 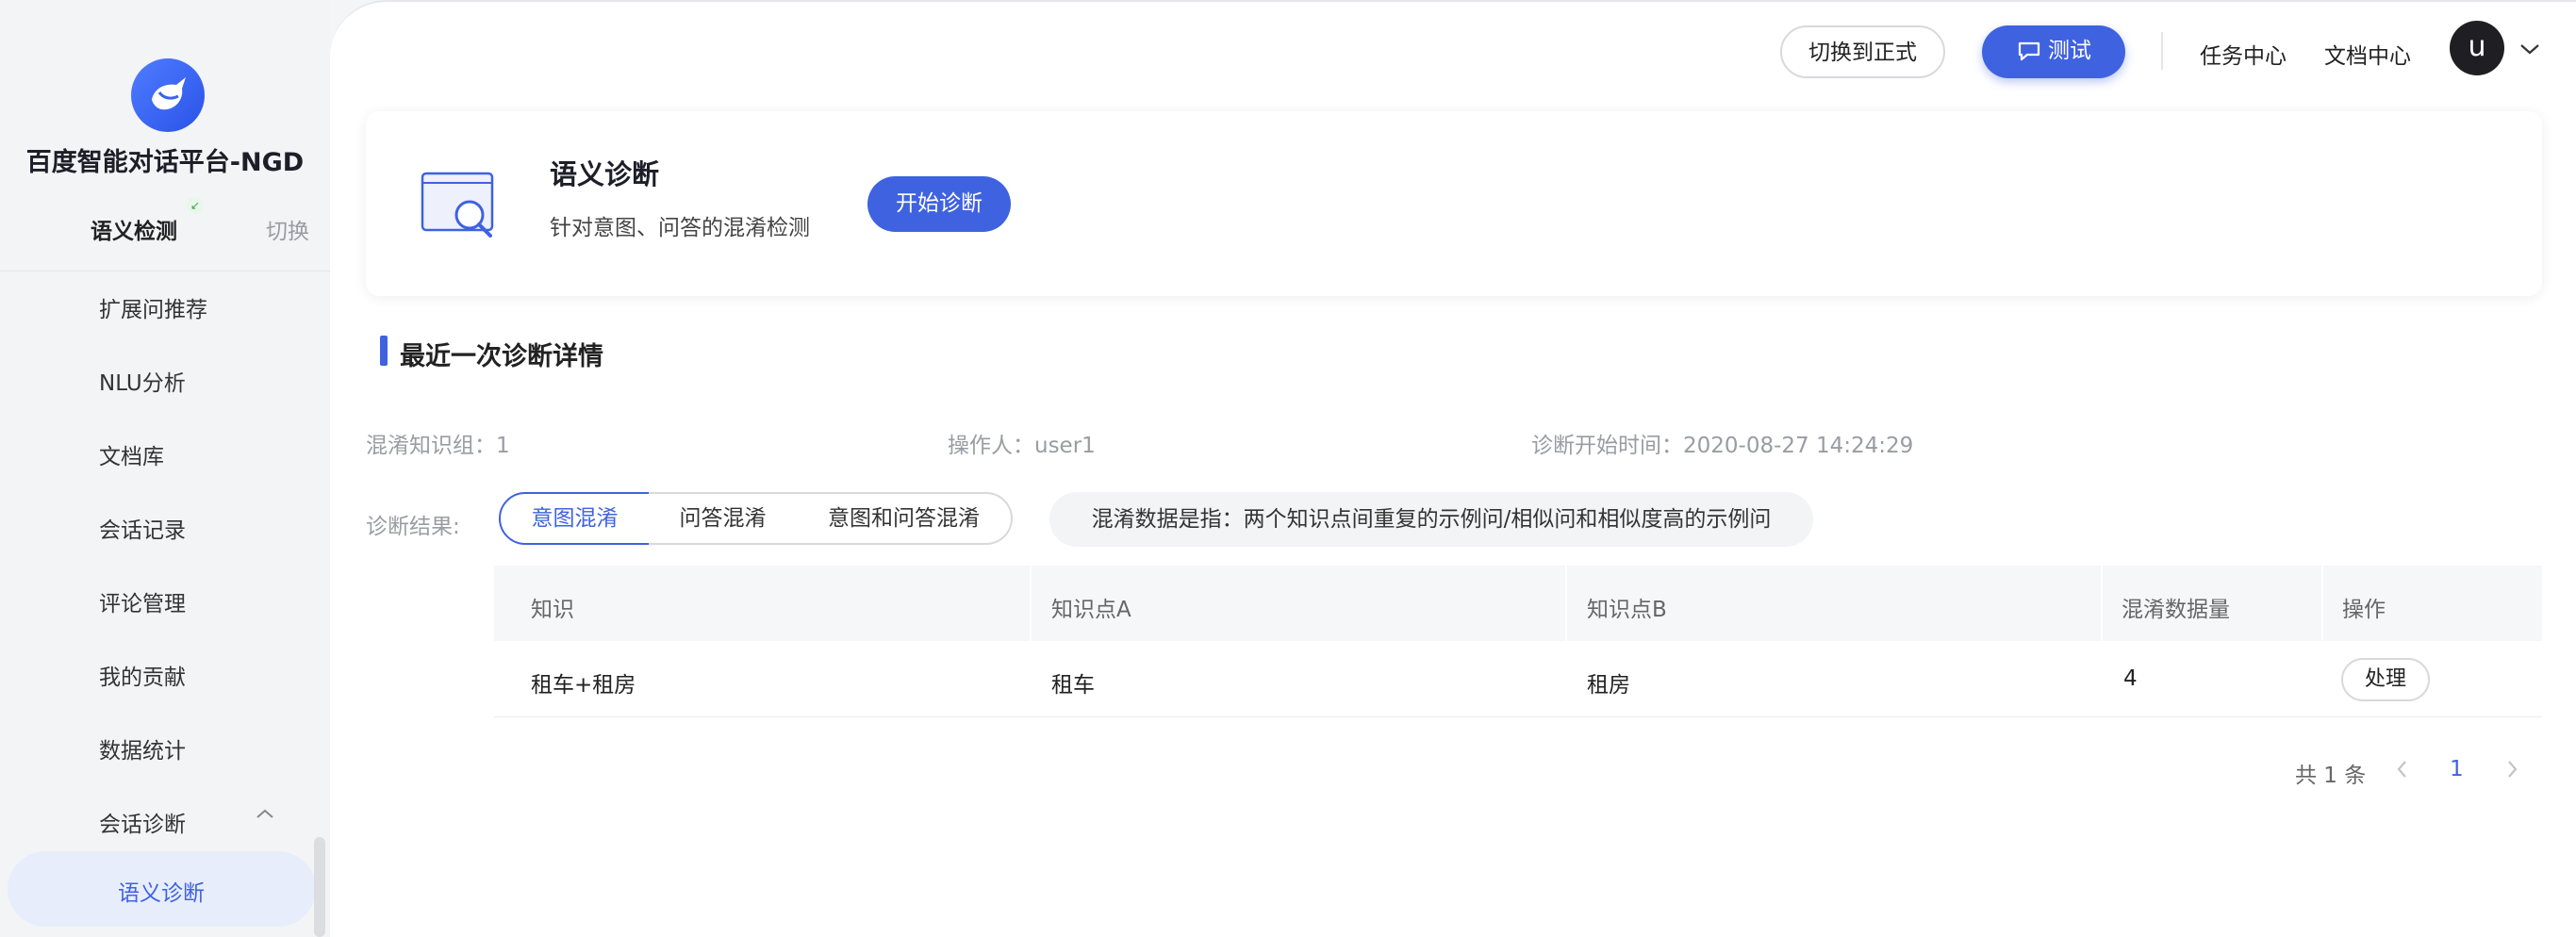 I want to click on section-title: 最近一次诊断详情, so click(x=501, y=356).